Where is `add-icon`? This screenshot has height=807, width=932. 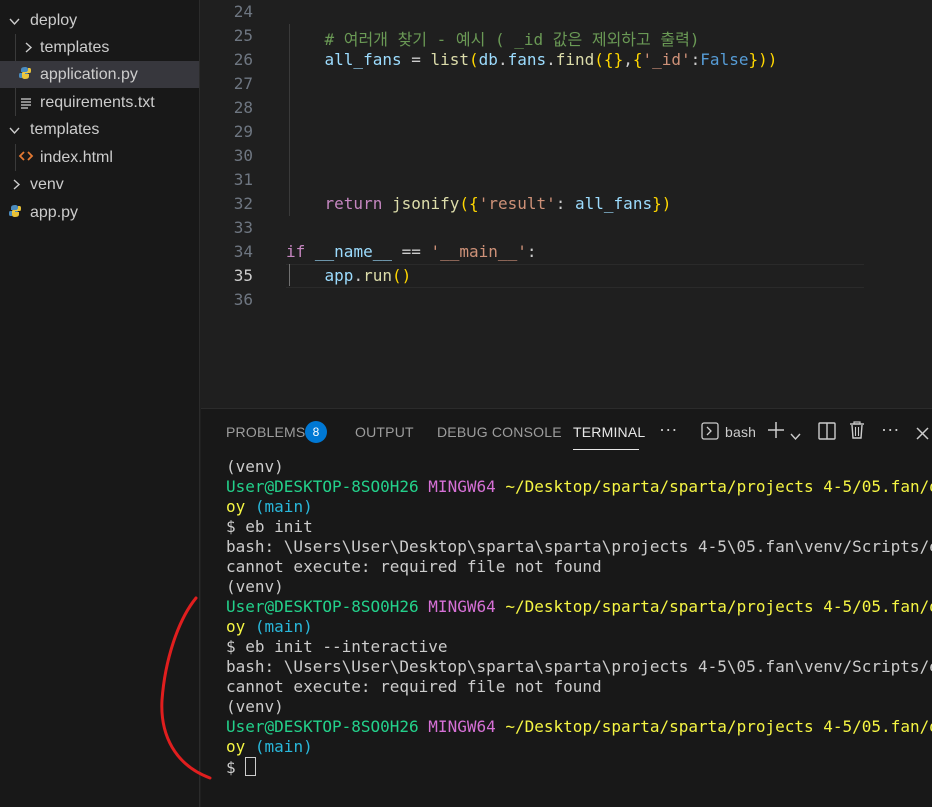
add-icon is located at coordinates (776, 432).